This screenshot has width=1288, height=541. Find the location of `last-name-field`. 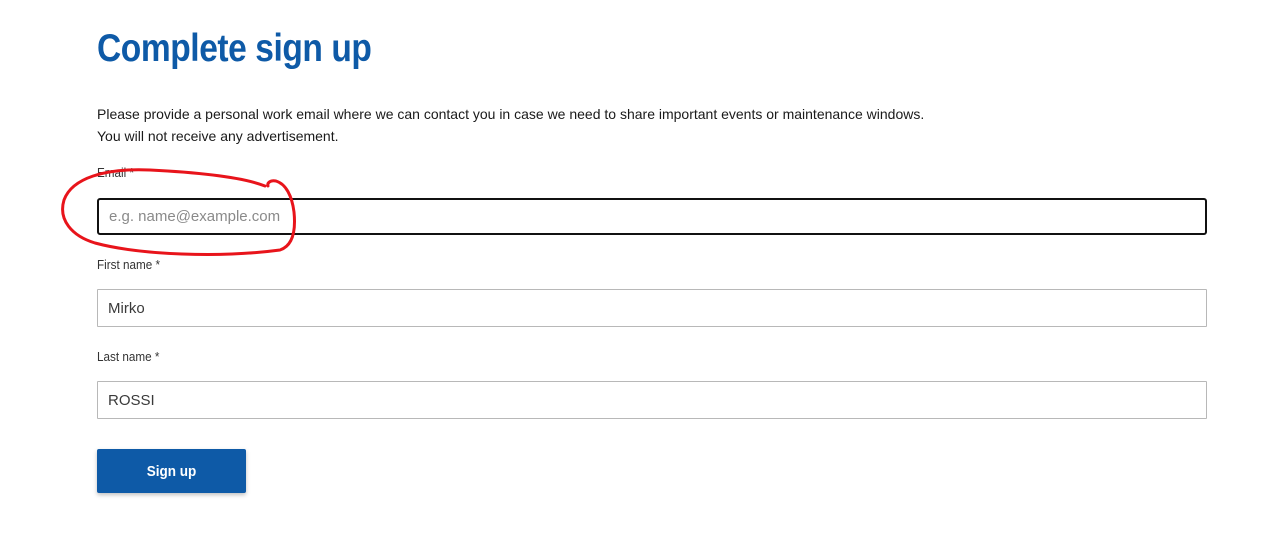

last-name-field is located at coordinates (652, 400).